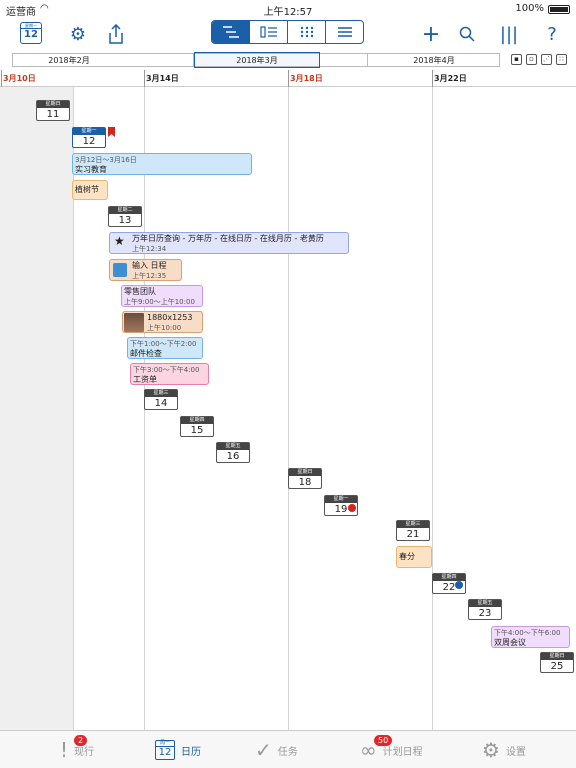  What do you see at coordinates (164, 328) in the screenshot?
I see `event-time: 上午10:00` at bounding box center [164, 328].